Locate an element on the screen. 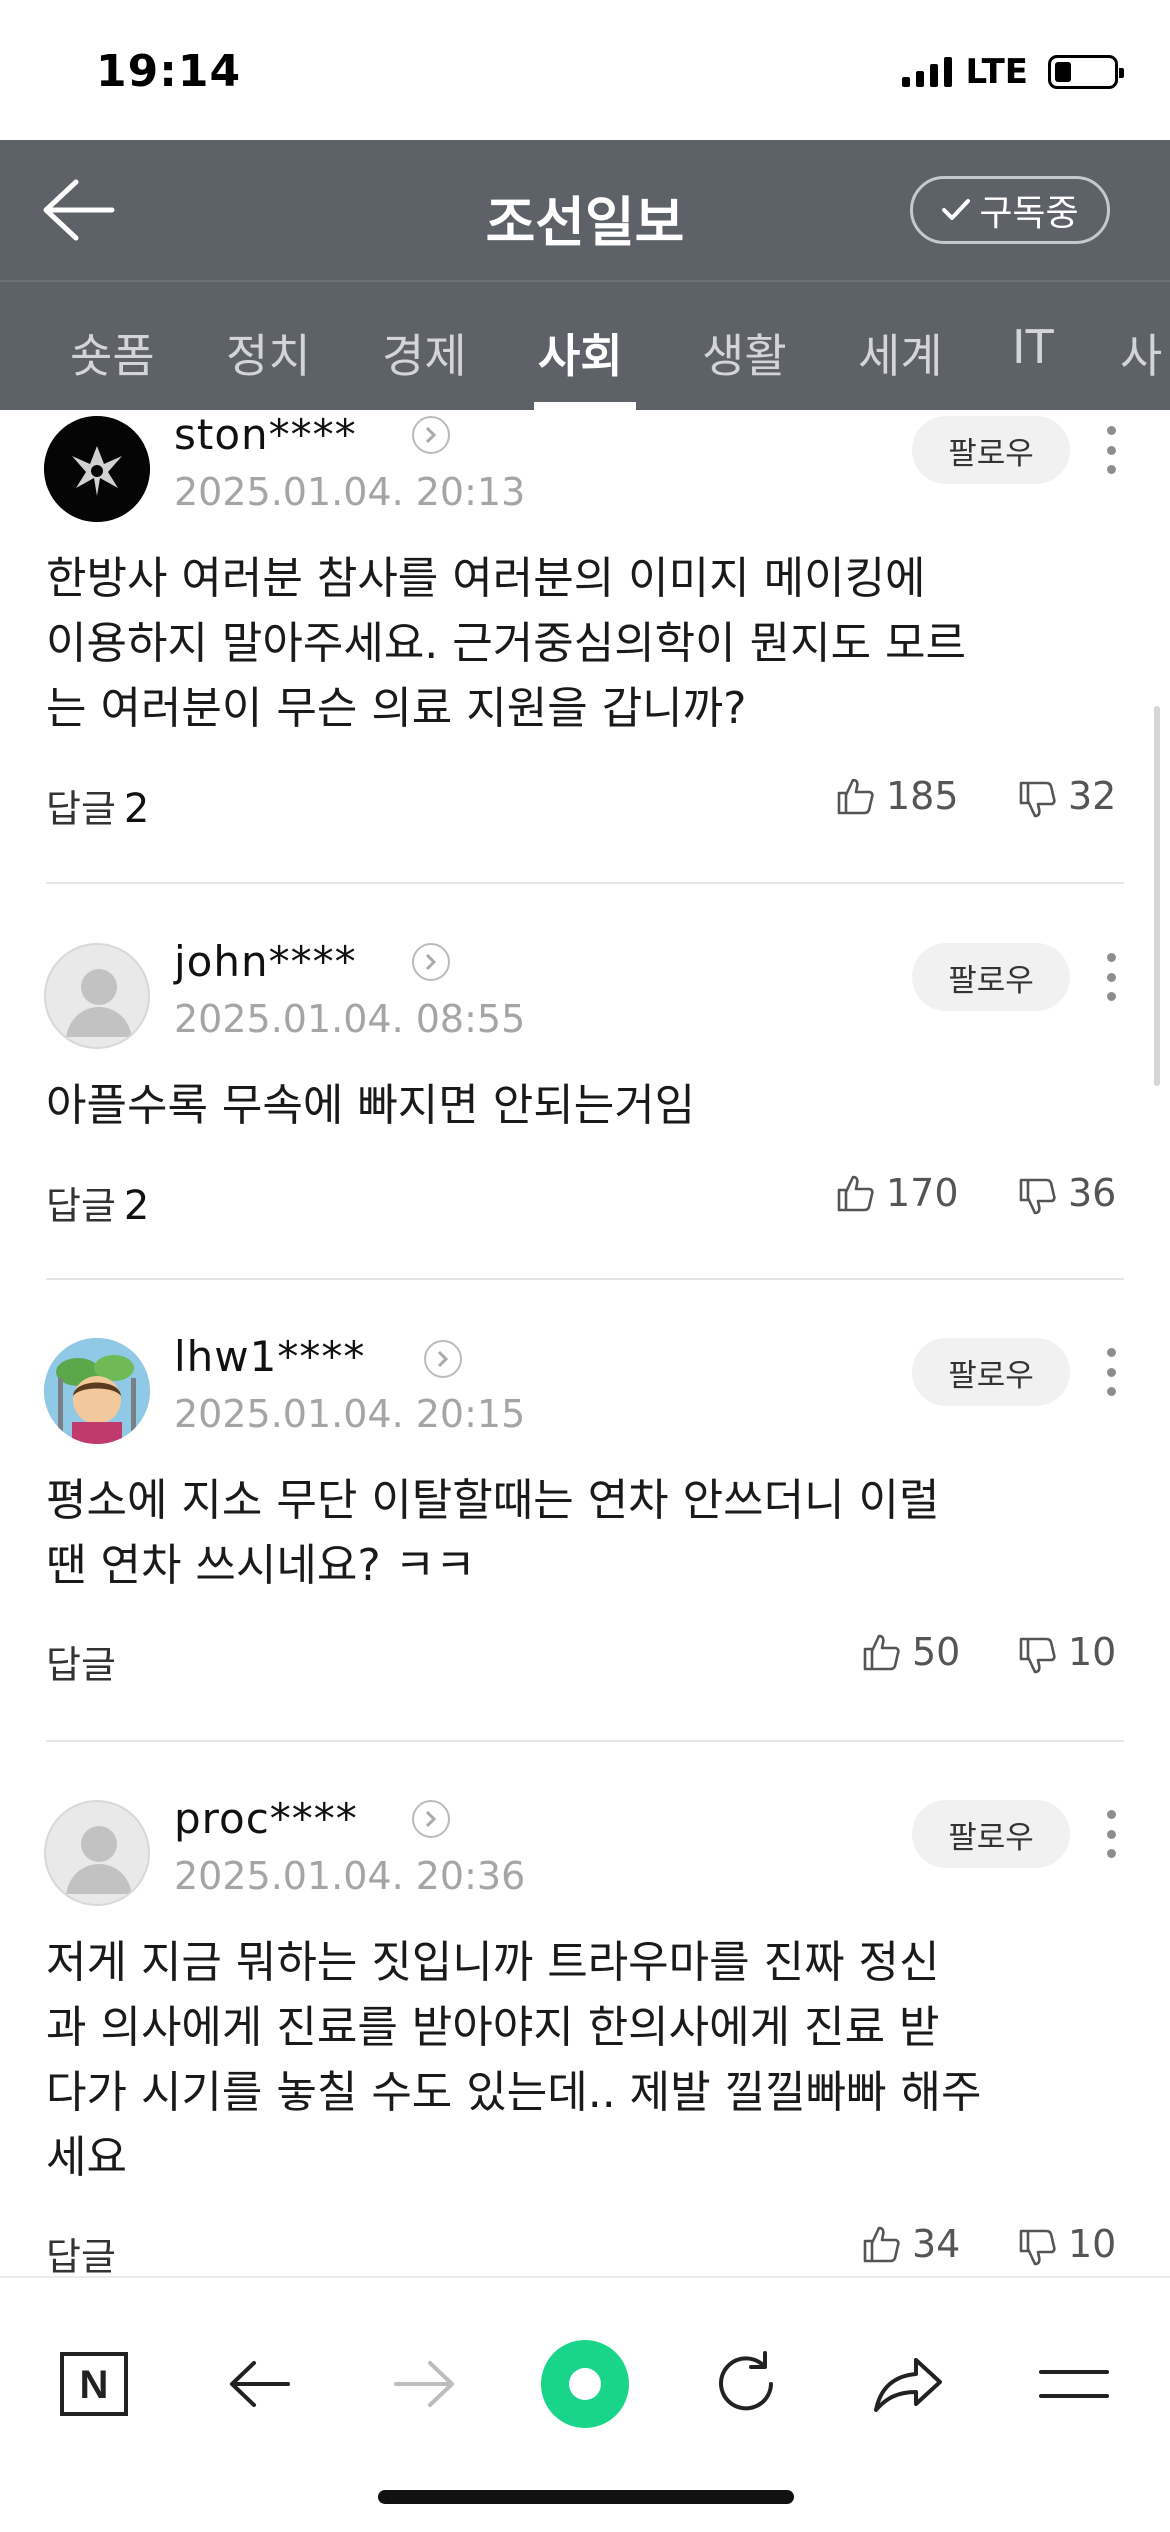  checkmark-icon is located at coordinates (956, 209).